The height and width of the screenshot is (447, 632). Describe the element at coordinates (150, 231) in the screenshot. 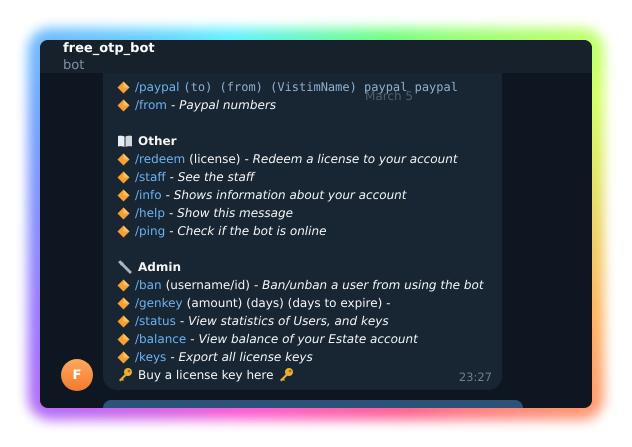

I see `command-link: /ping` at that location.